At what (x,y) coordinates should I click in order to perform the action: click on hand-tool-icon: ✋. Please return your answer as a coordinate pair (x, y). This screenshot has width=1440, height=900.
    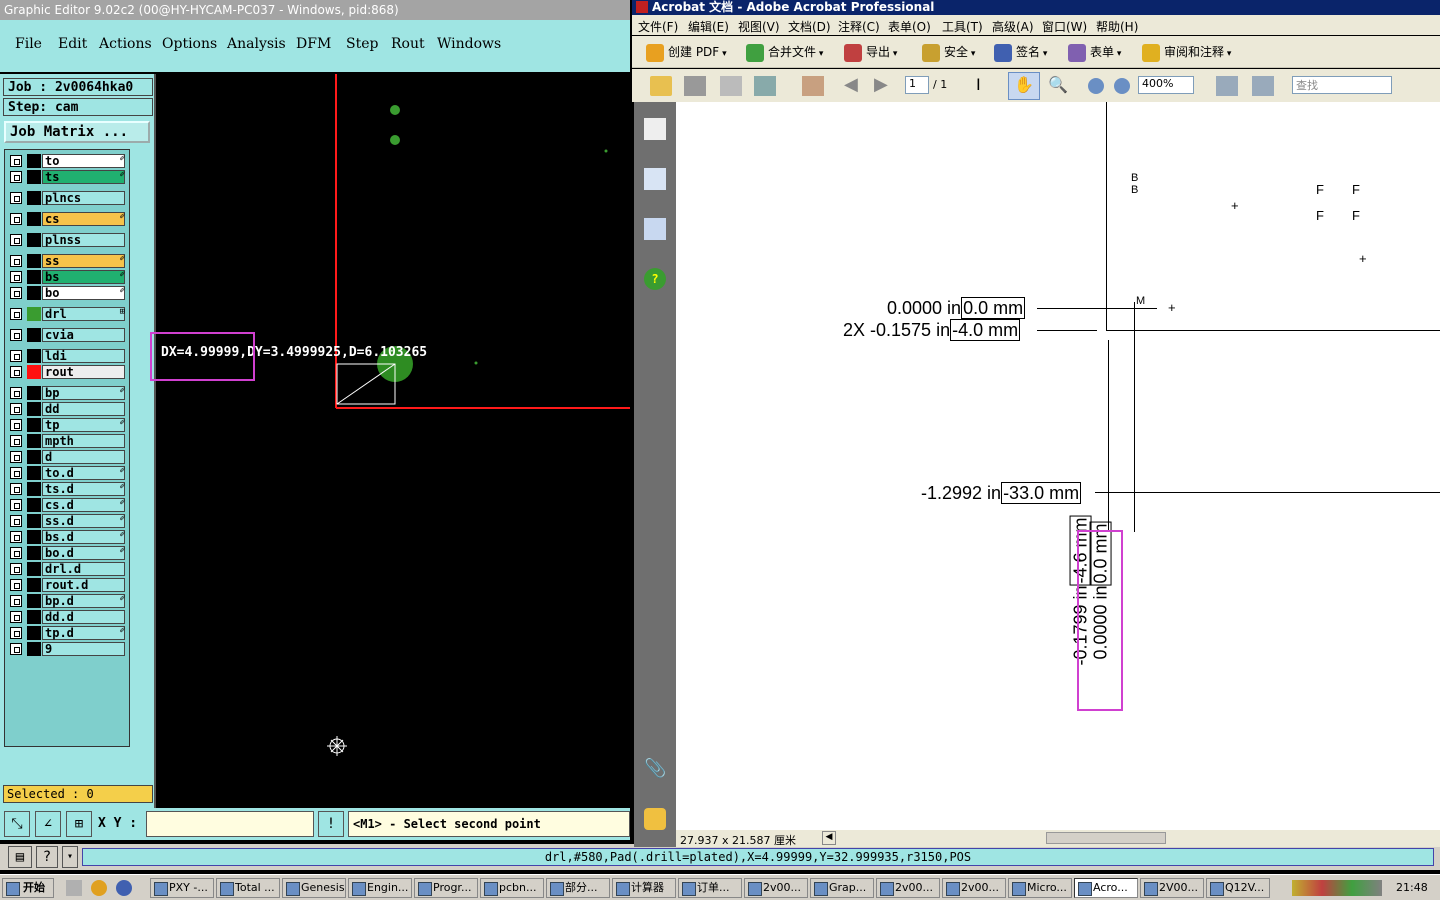
    Looking at the image, I should click on (1024, 86).